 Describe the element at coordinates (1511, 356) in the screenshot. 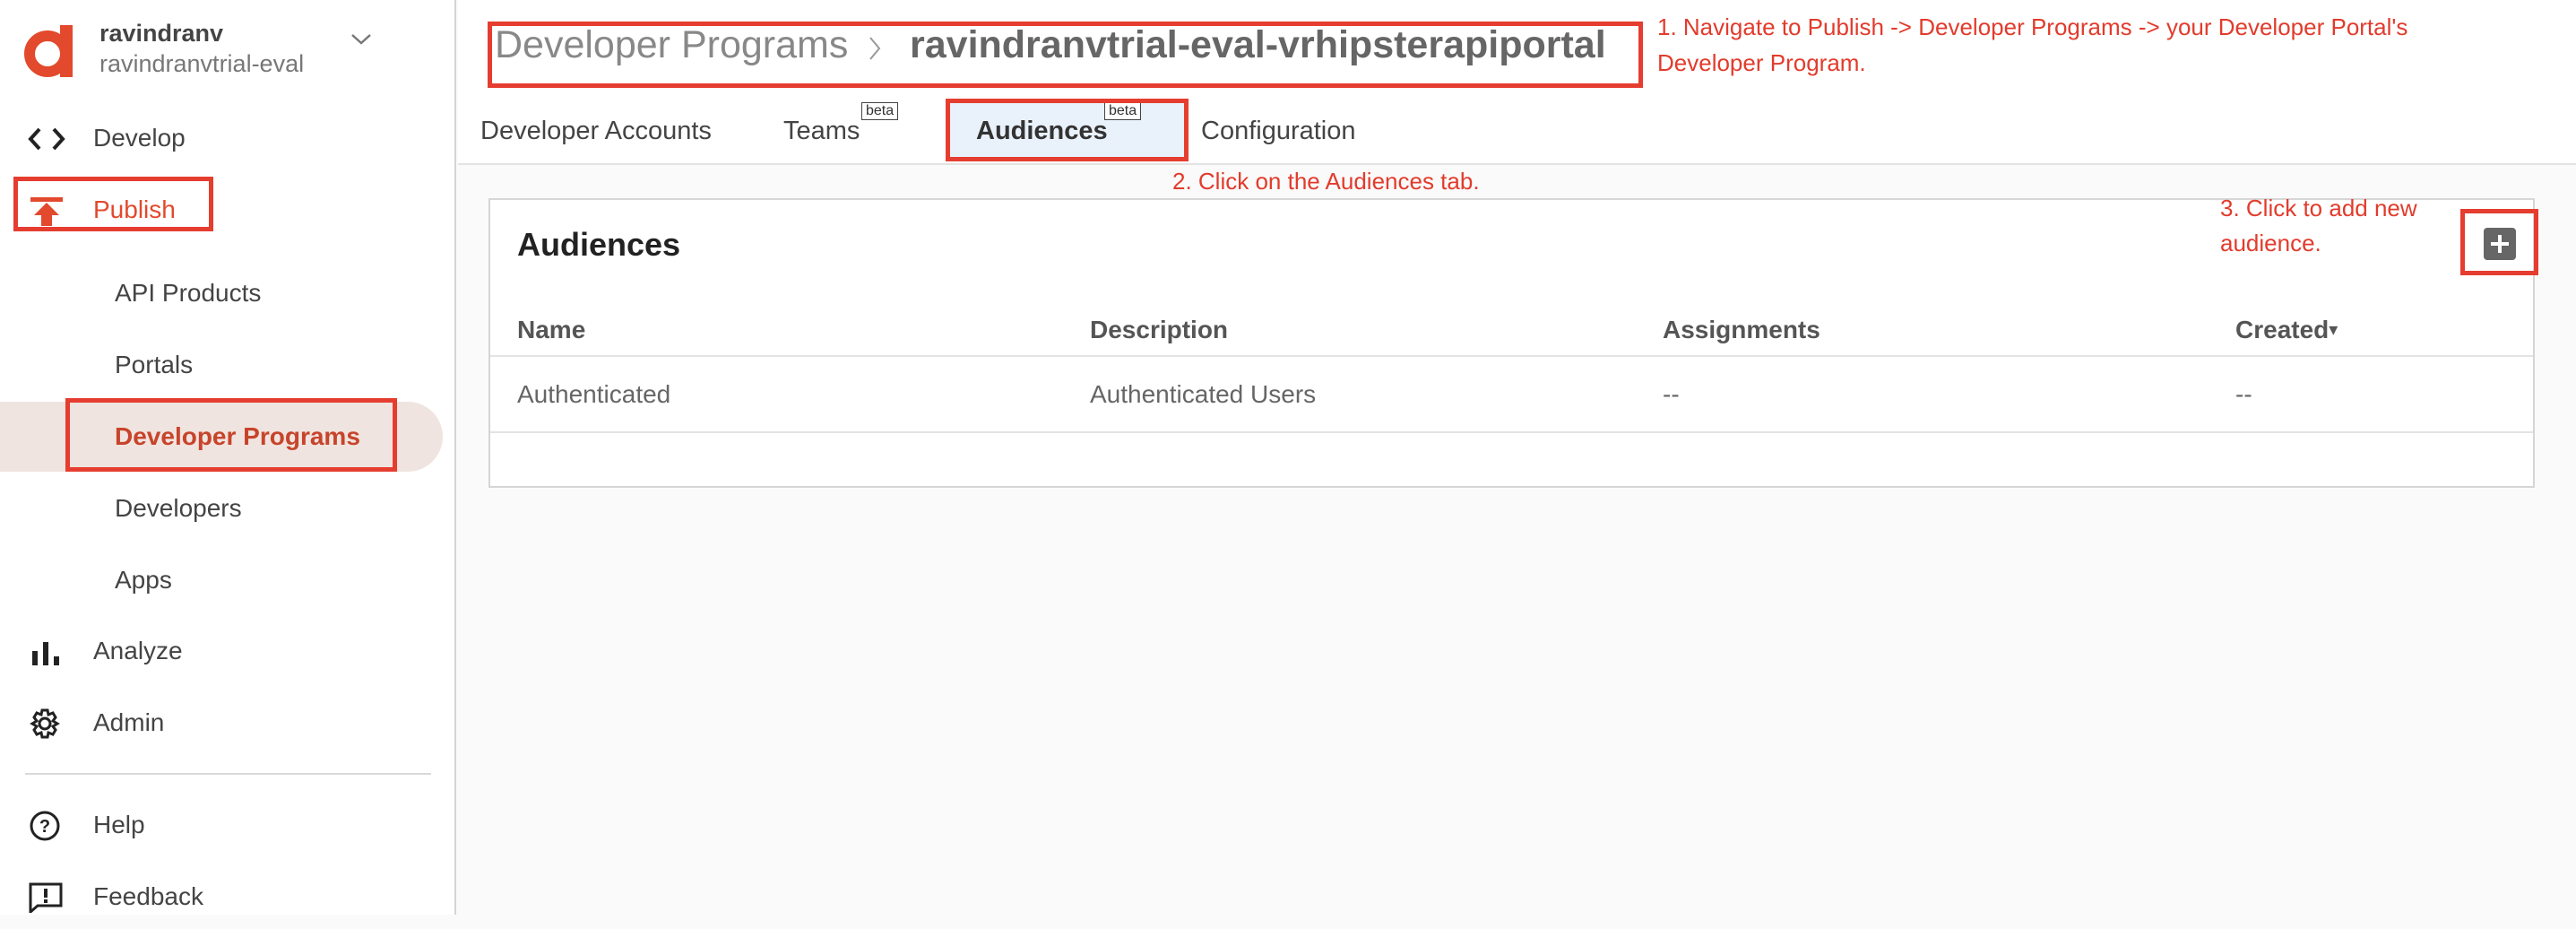

I see `header-row-divider` at that location.